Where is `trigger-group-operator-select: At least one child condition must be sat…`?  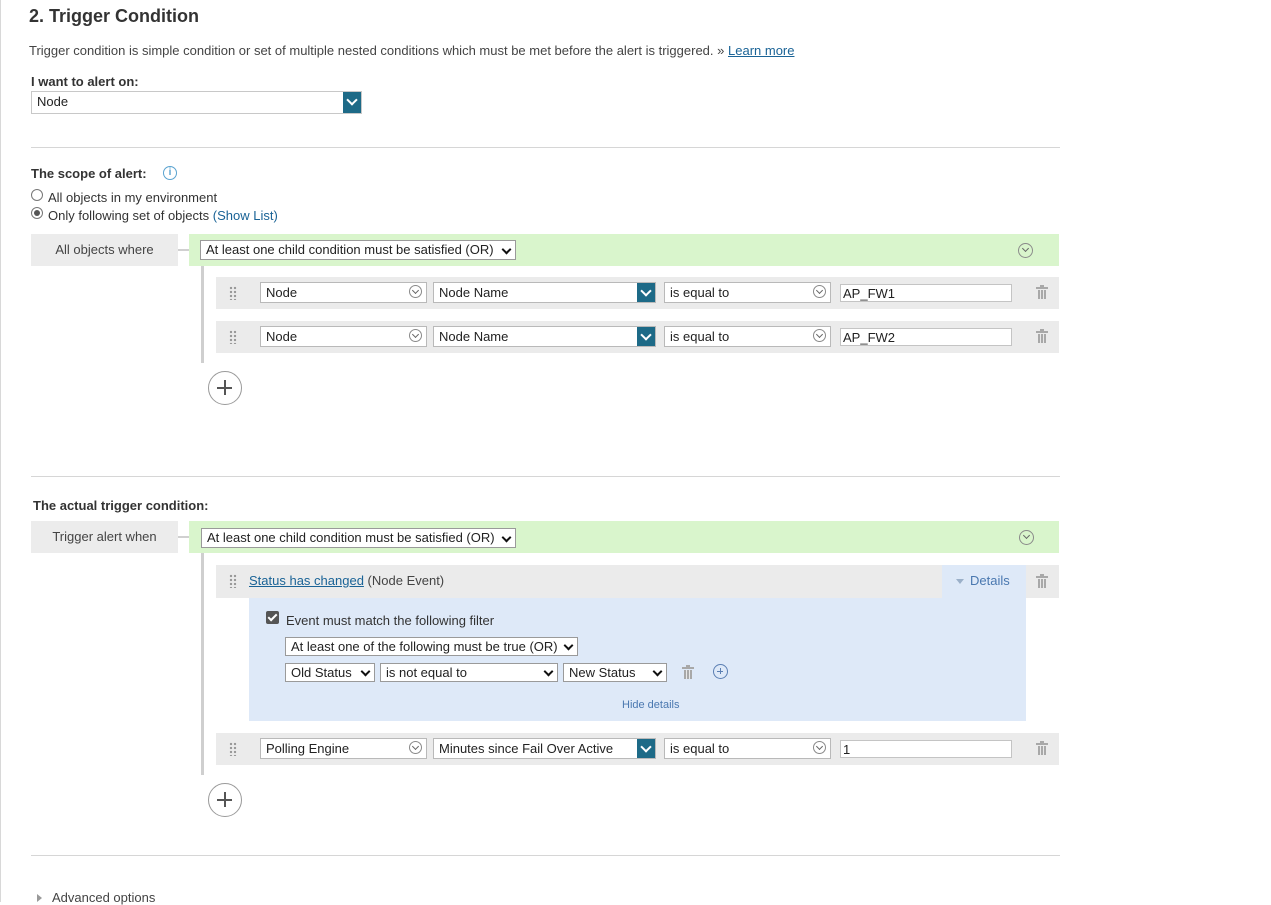 trigger-group-operator-select: At least one child condition must be sat… is located at coordinates (358, 538).